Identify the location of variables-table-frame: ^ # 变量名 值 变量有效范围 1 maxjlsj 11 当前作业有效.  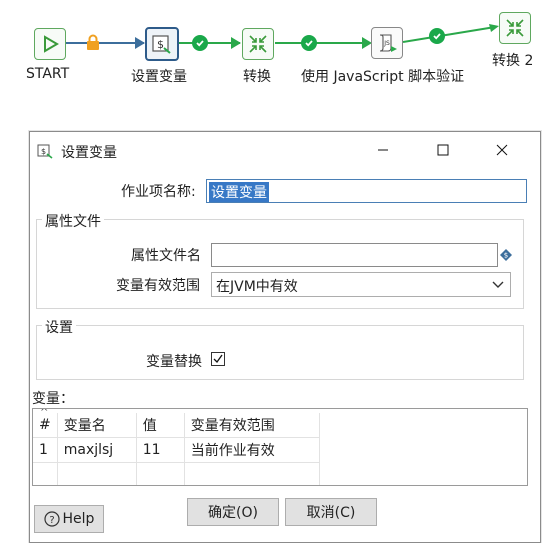
(280, 447).